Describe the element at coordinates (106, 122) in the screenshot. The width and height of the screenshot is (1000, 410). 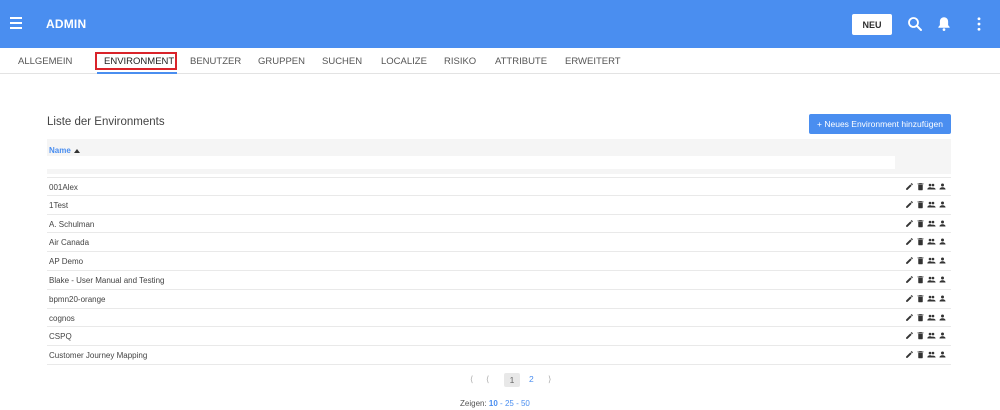
I see `list-title: Liste der Environments` at that location.